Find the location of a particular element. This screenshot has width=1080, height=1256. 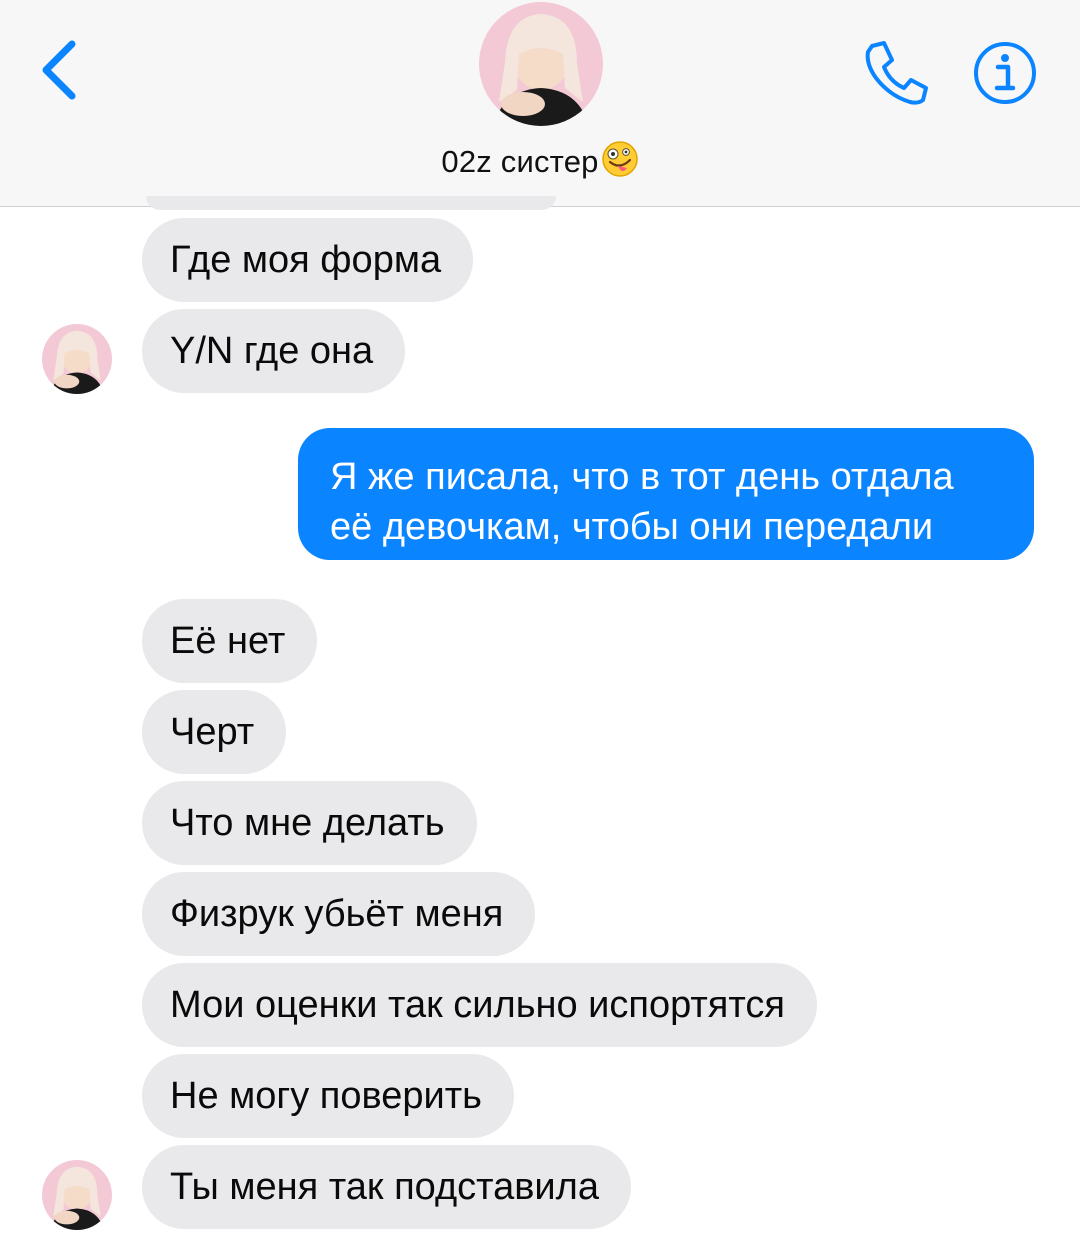

phone-icon is located at coordinates (896, 73).